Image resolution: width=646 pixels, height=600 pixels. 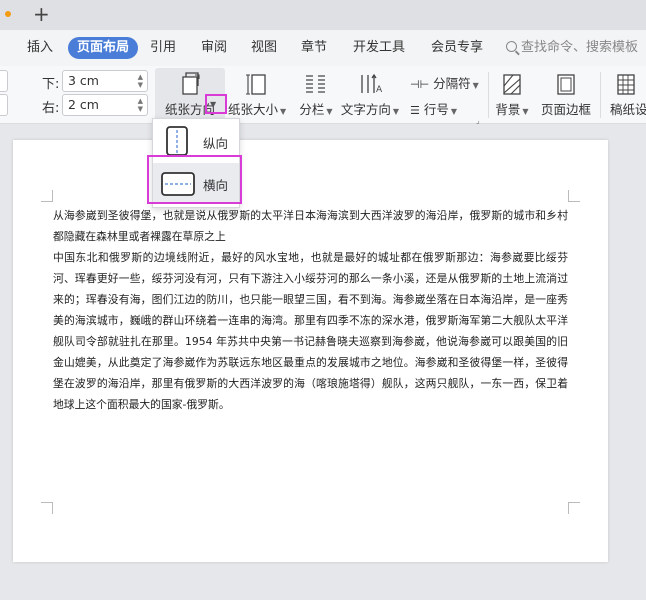 I want to click on line-number-label: 行号, so click(x=436, y=109).